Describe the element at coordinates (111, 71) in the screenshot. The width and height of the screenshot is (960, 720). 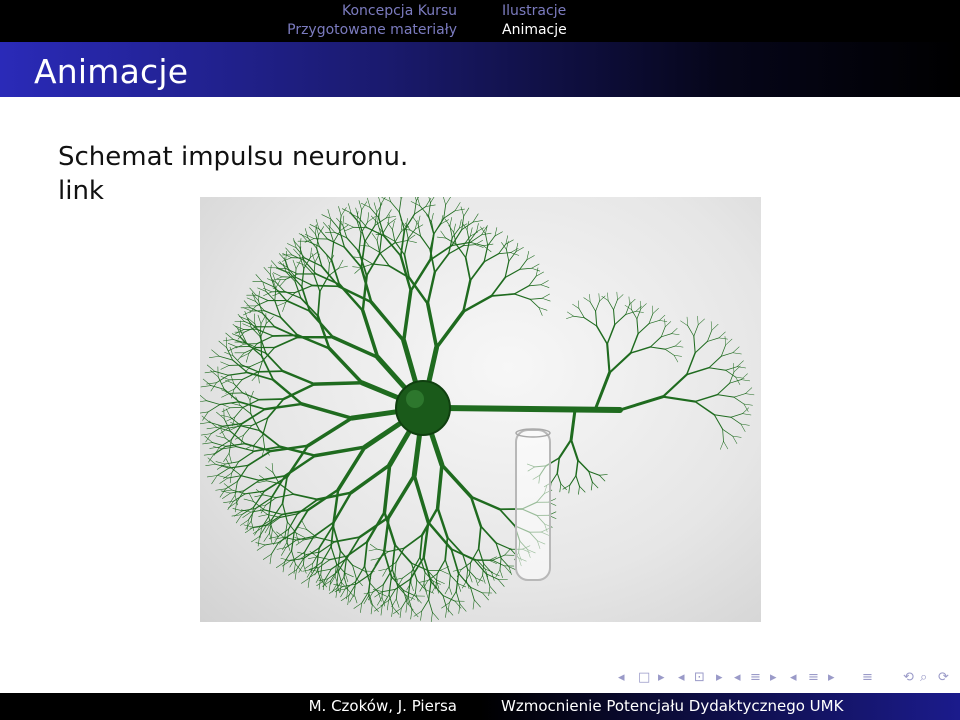
I see `frame-title: Animacje` at that location.